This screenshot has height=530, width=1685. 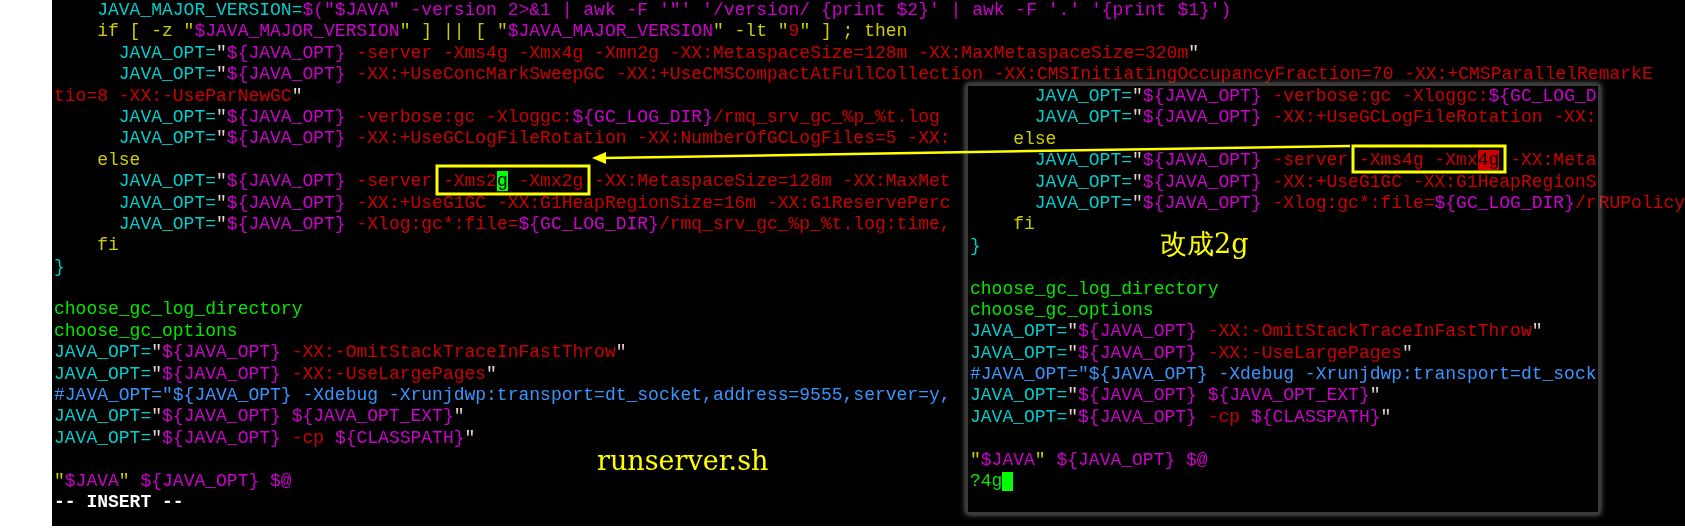 I want to click on code-line: JAVA_OPT="${JAVA_OPT} -Xlog:gc*:file=${GC_LOG_DIR}/rmq_srv_gc_%p_%t.log:time,, so click(x=534, y=224).